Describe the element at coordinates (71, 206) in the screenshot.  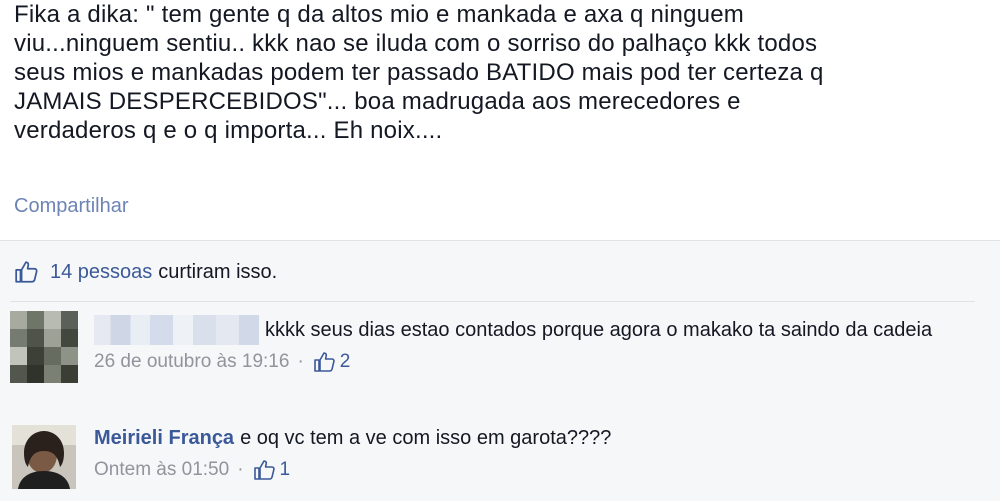
I see `share-link: Compartilhar` at that location.